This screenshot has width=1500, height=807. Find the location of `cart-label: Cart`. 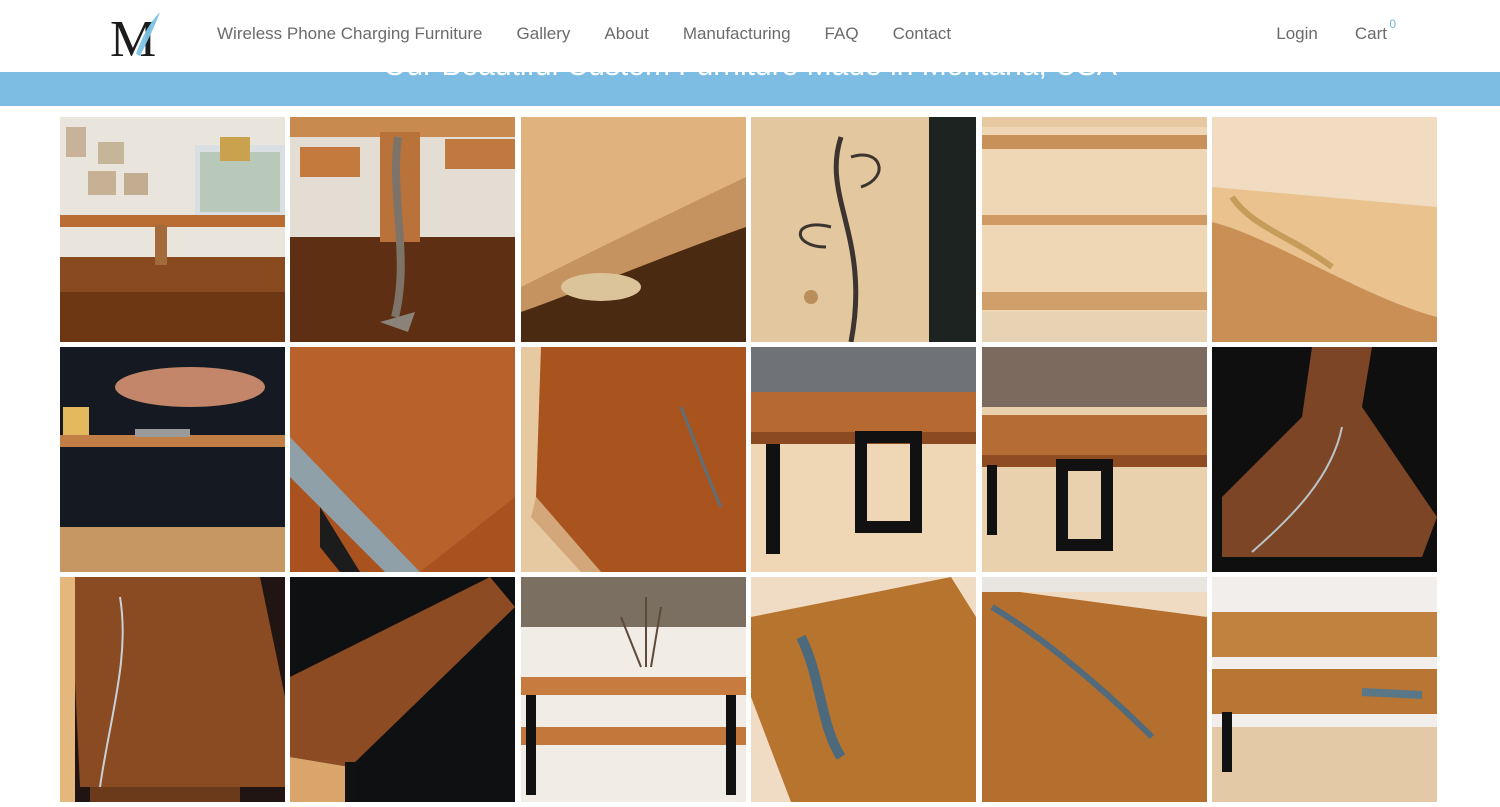

cart-label: Cart is located at coordinates (1370, 33).